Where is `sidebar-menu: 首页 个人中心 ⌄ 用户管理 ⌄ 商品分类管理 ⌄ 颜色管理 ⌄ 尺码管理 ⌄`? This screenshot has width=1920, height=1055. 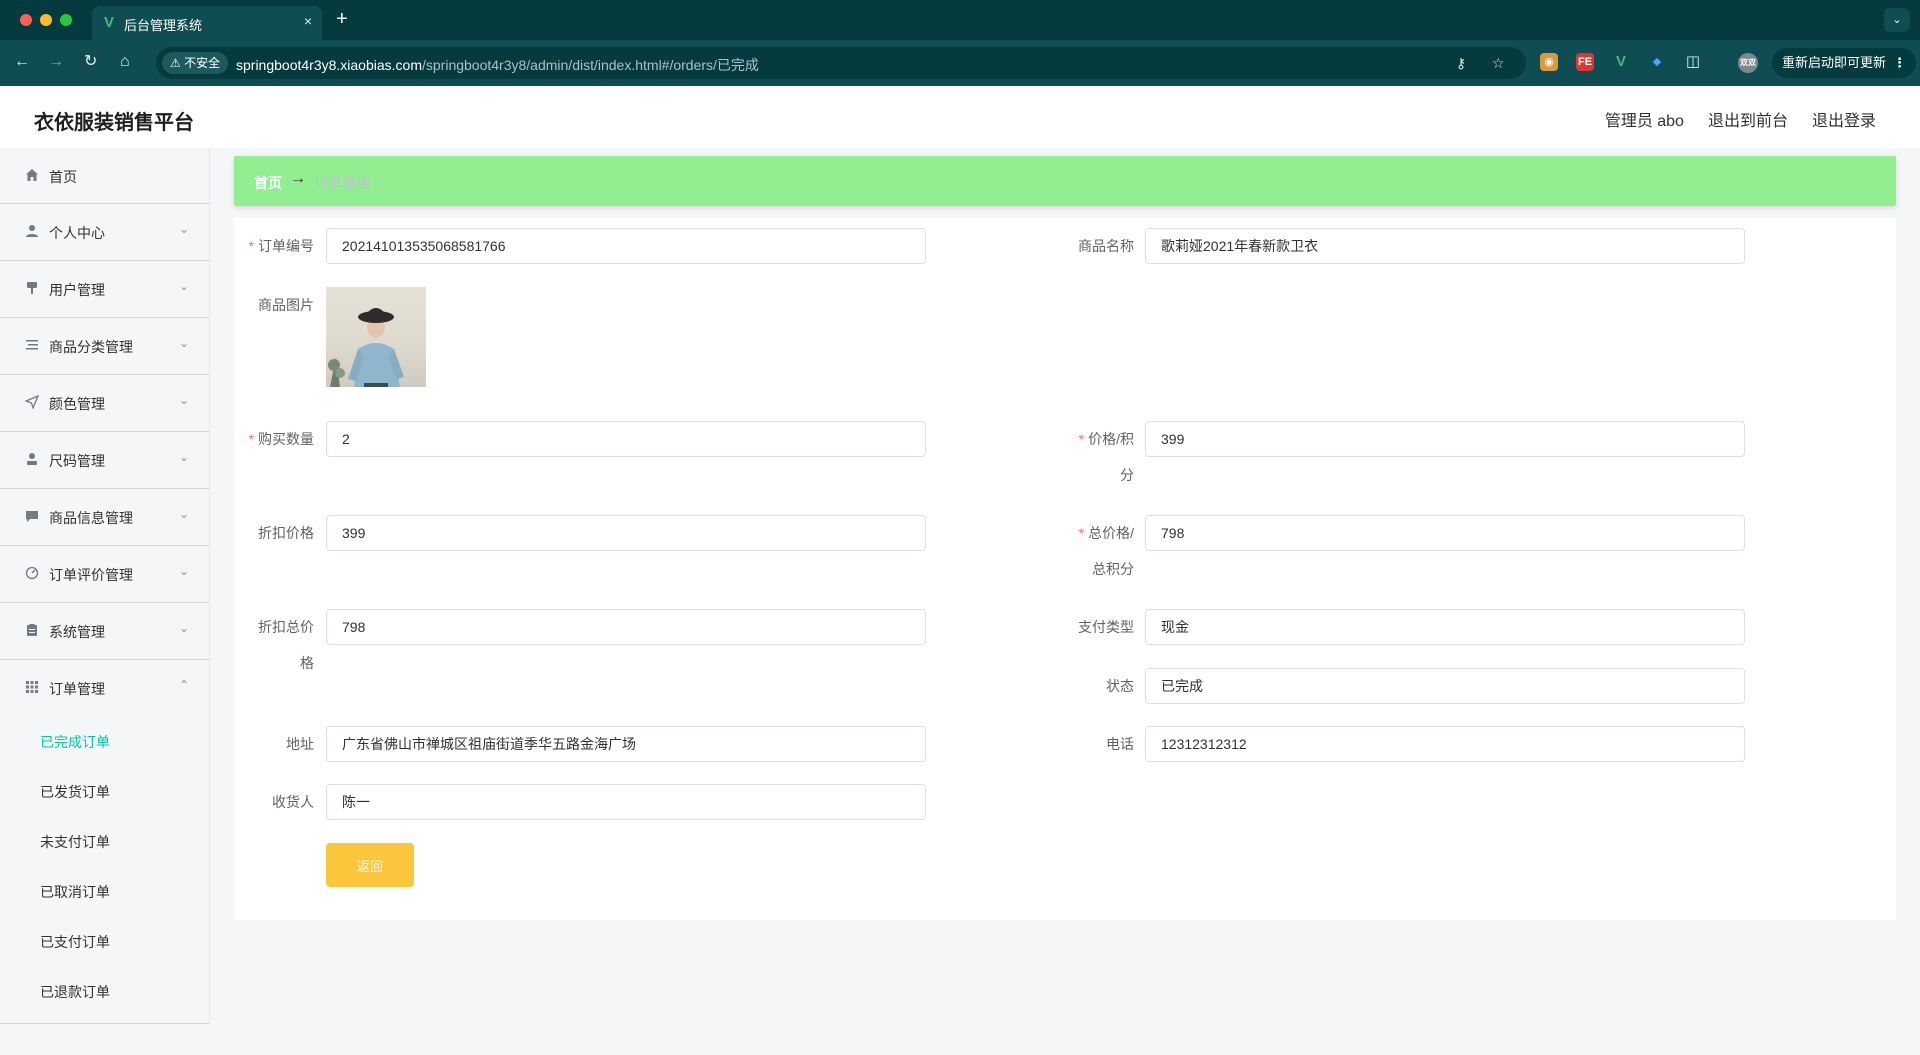
sidebar-menu: 首页 个人中心 ⌄ 用户管理 ⌄ 商品分类管理 ⌄ 颜色管理 ⌄ 尺码管理 ⌄ is located at coordinates (105, 586).